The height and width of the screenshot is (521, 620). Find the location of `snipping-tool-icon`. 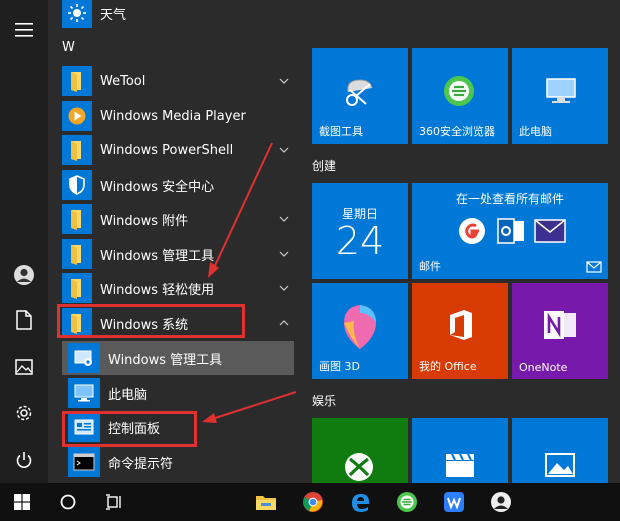

snipping-tool-icon is located at coordinates (359, 92).